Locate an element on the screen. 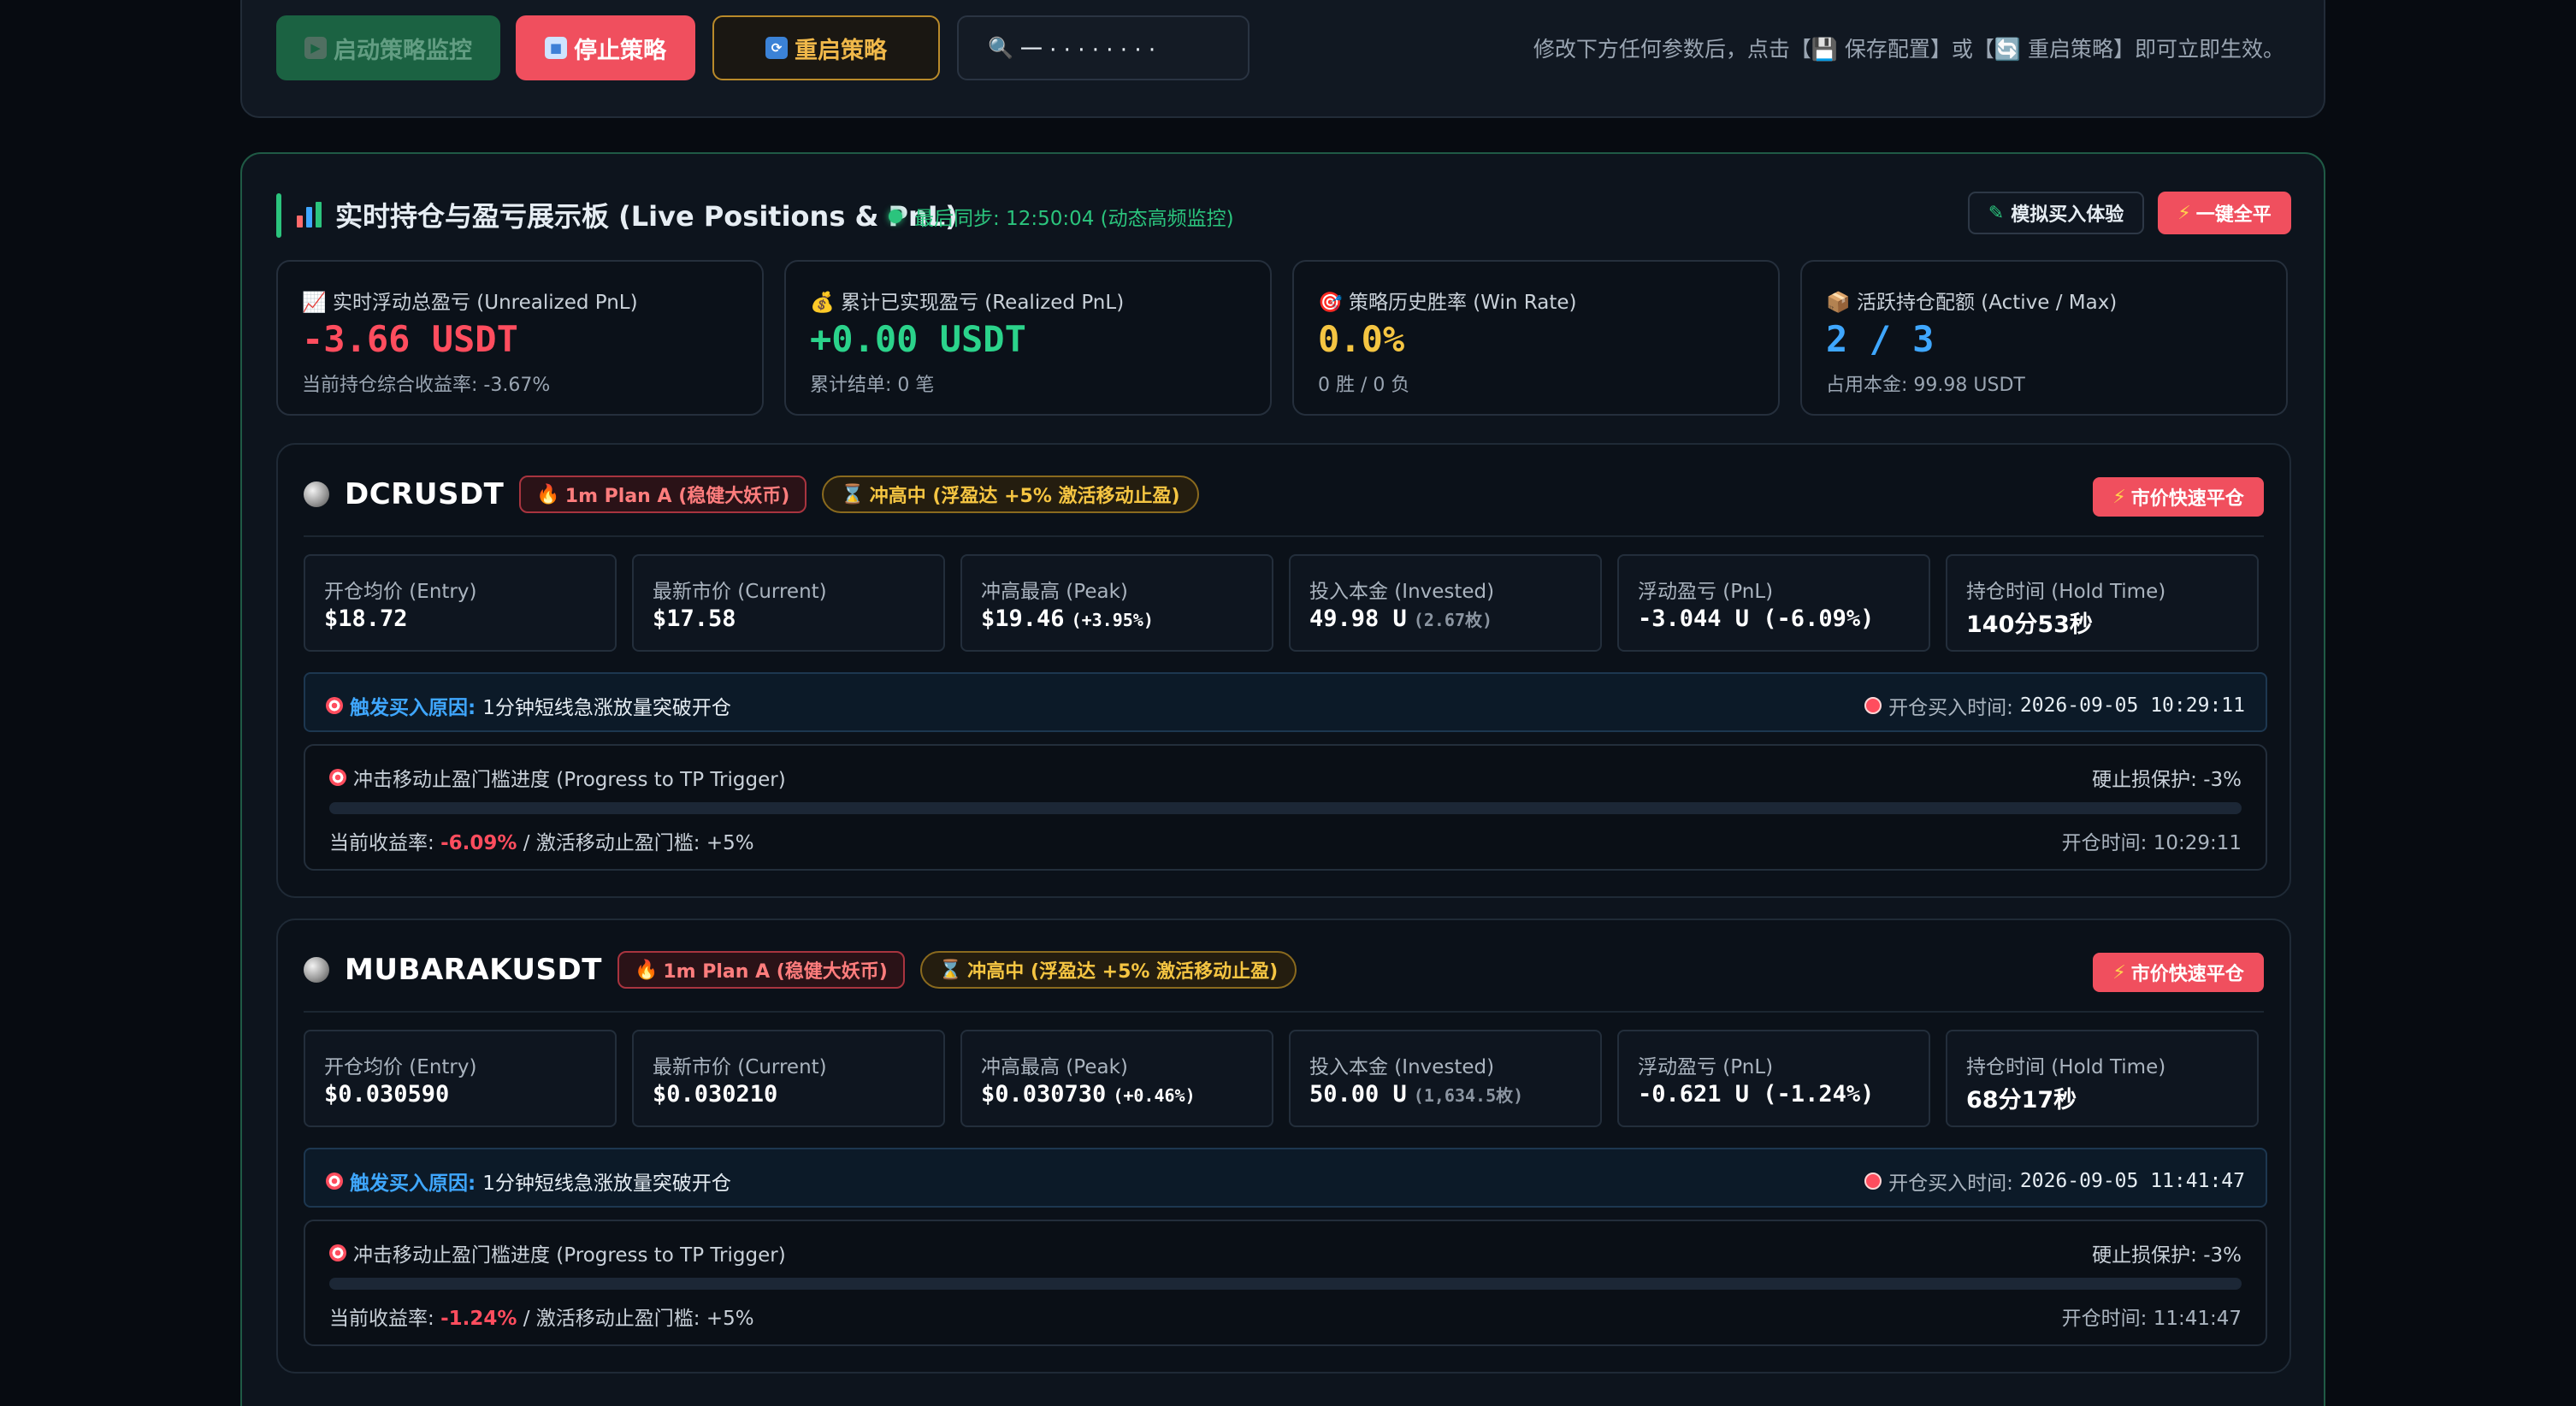 The width and height of the screenshot is (2576, 1406). stop-strategy-button: ■ 停止策略 is located at coordinates (605, 48).